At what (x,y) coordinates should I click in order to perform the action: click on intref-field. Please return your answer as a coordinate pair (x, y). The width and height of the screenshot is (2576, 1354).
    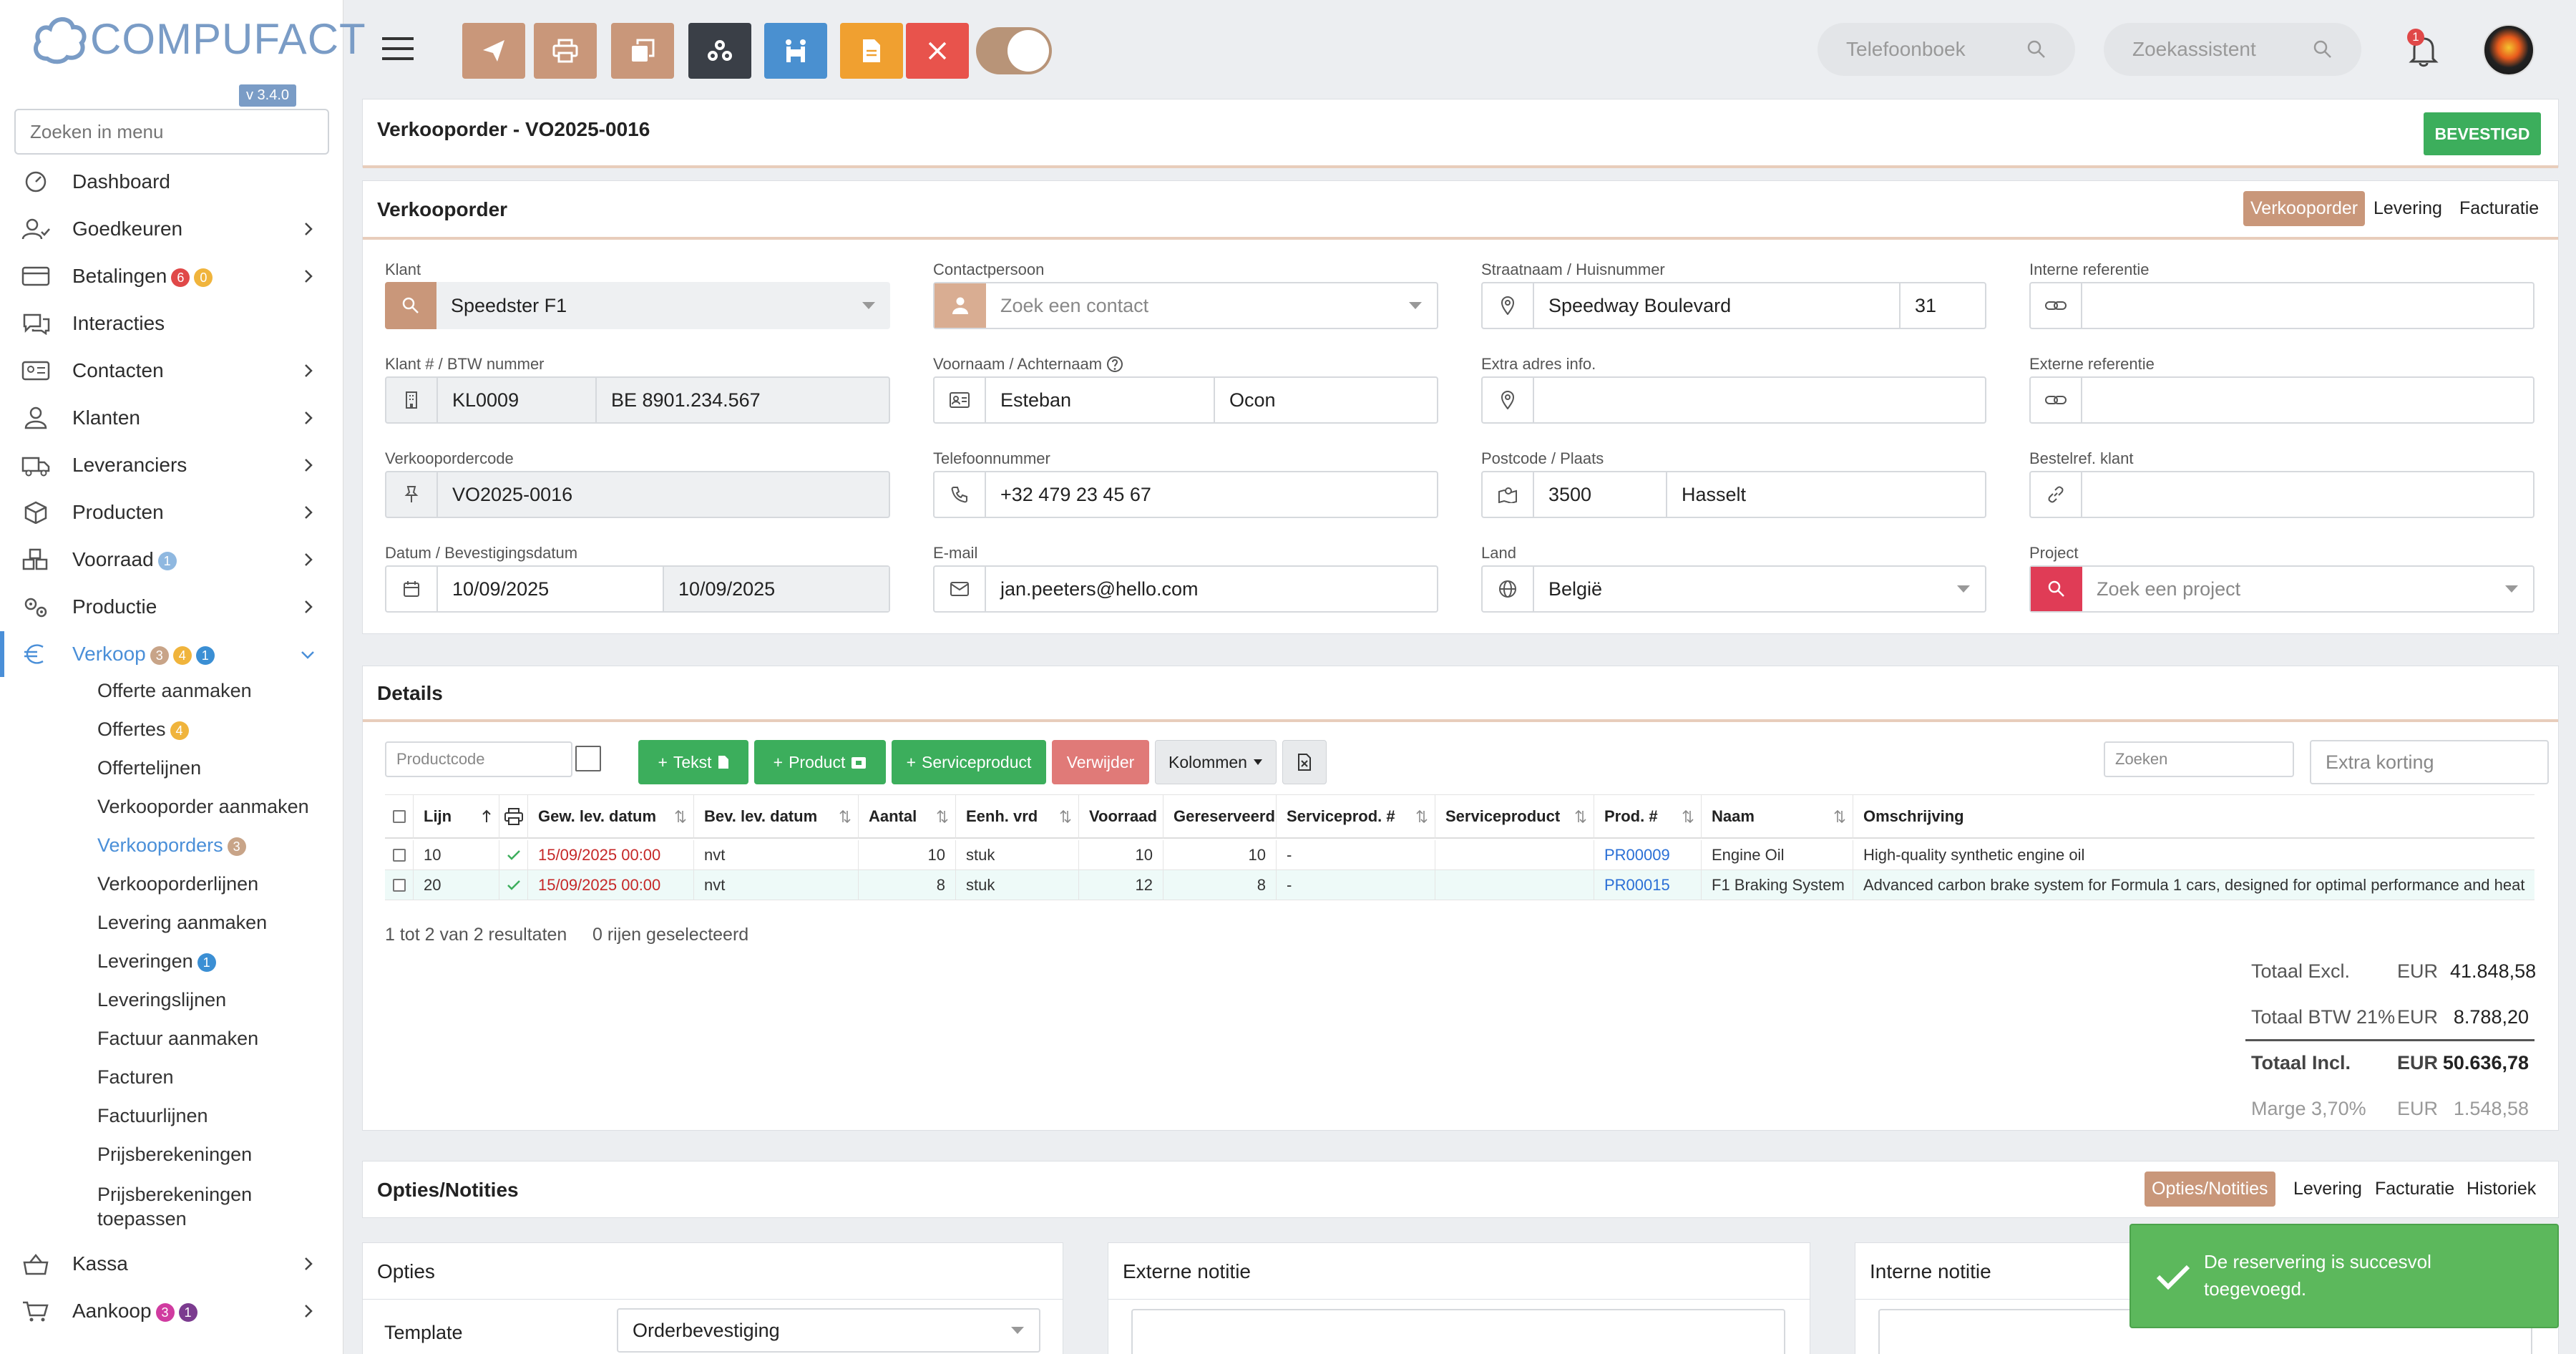
    Looking at the image, I should click on (2281, 305).